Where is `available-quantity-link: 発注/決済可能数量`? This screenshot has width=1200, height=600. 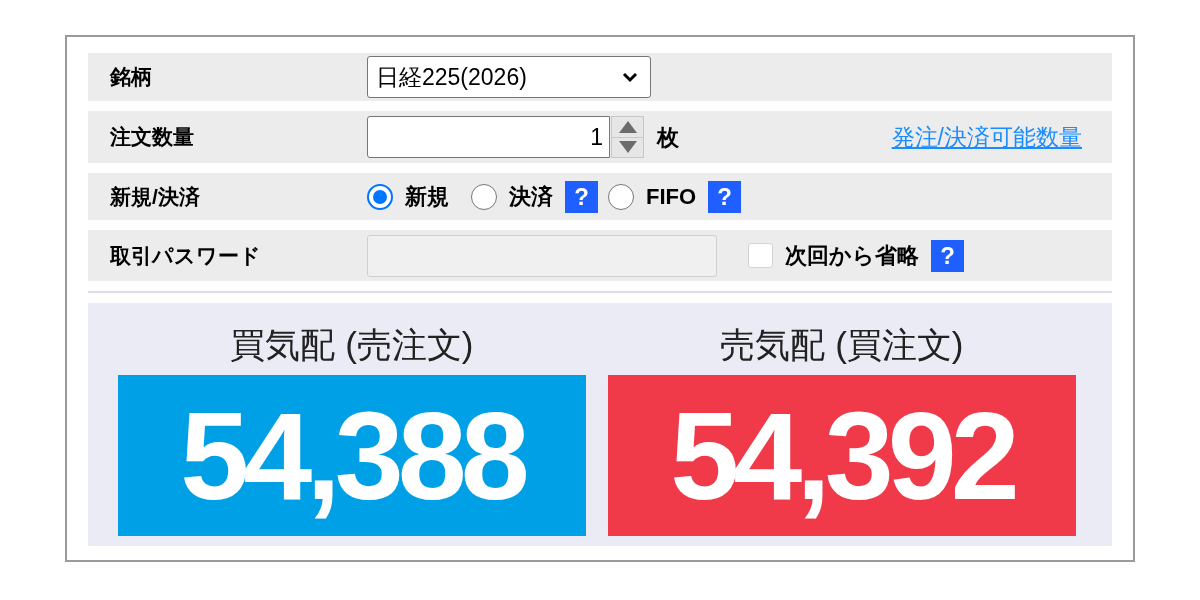
available-quantity-link: 発注/決済可能数量 is located at coordinates (986, 137).